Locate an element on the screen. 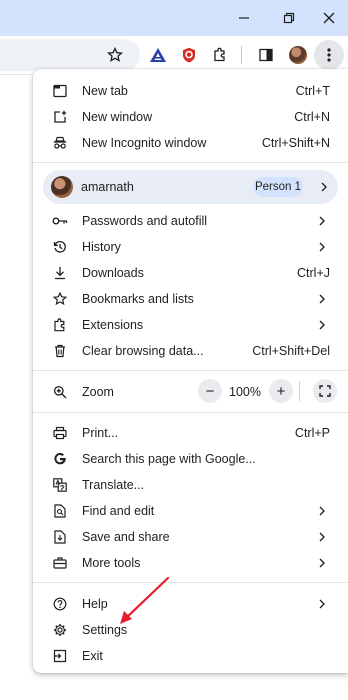 The width and height of the screenshot is (348, 700). annotation-arrow is located at coordinates (145, 600).